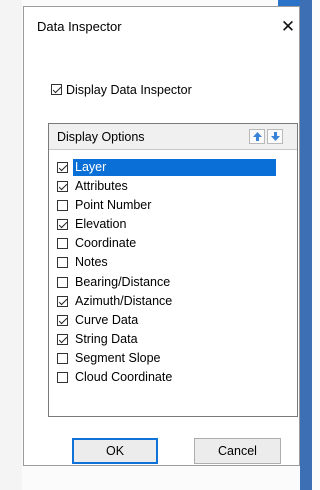 The image size is (320, 490). Describe the element at coordinates (124, 377) in the screenshot. I see `item-label: Cloud Coordinate` at that location.